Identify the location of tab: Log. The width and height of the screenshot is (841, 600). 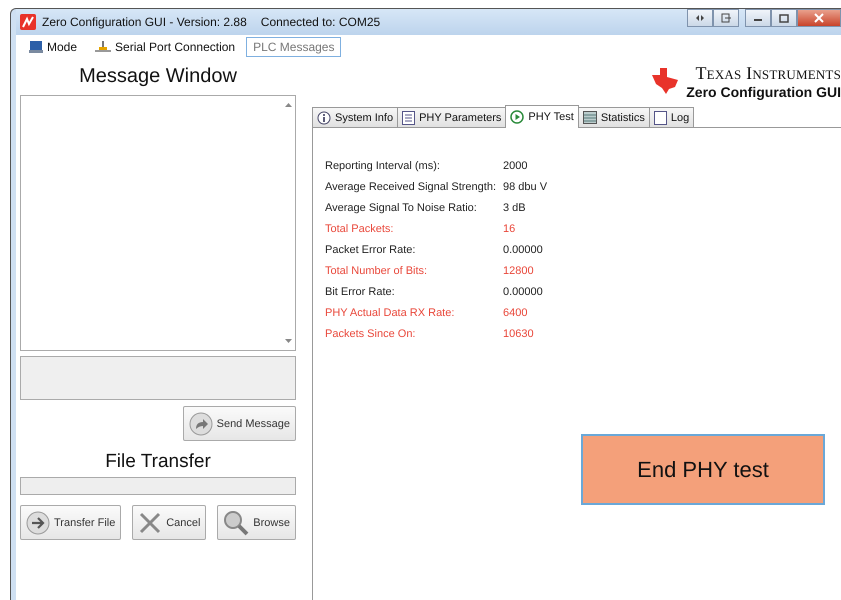
(671, 117).